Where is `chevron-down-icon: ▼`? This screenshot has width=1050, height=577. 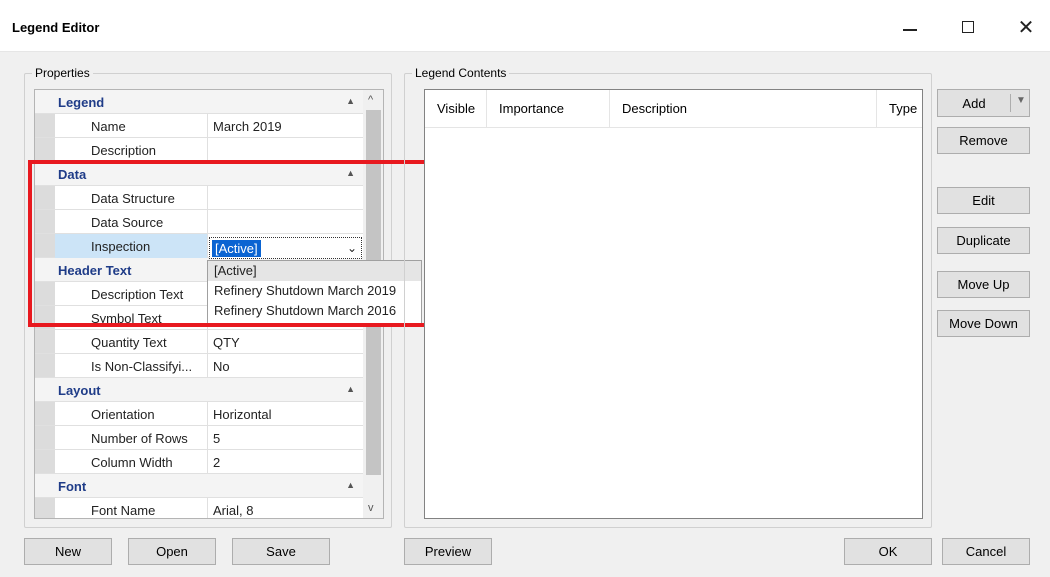
chevron-down-icon: ▼ is located at coordinates (1021, 100).